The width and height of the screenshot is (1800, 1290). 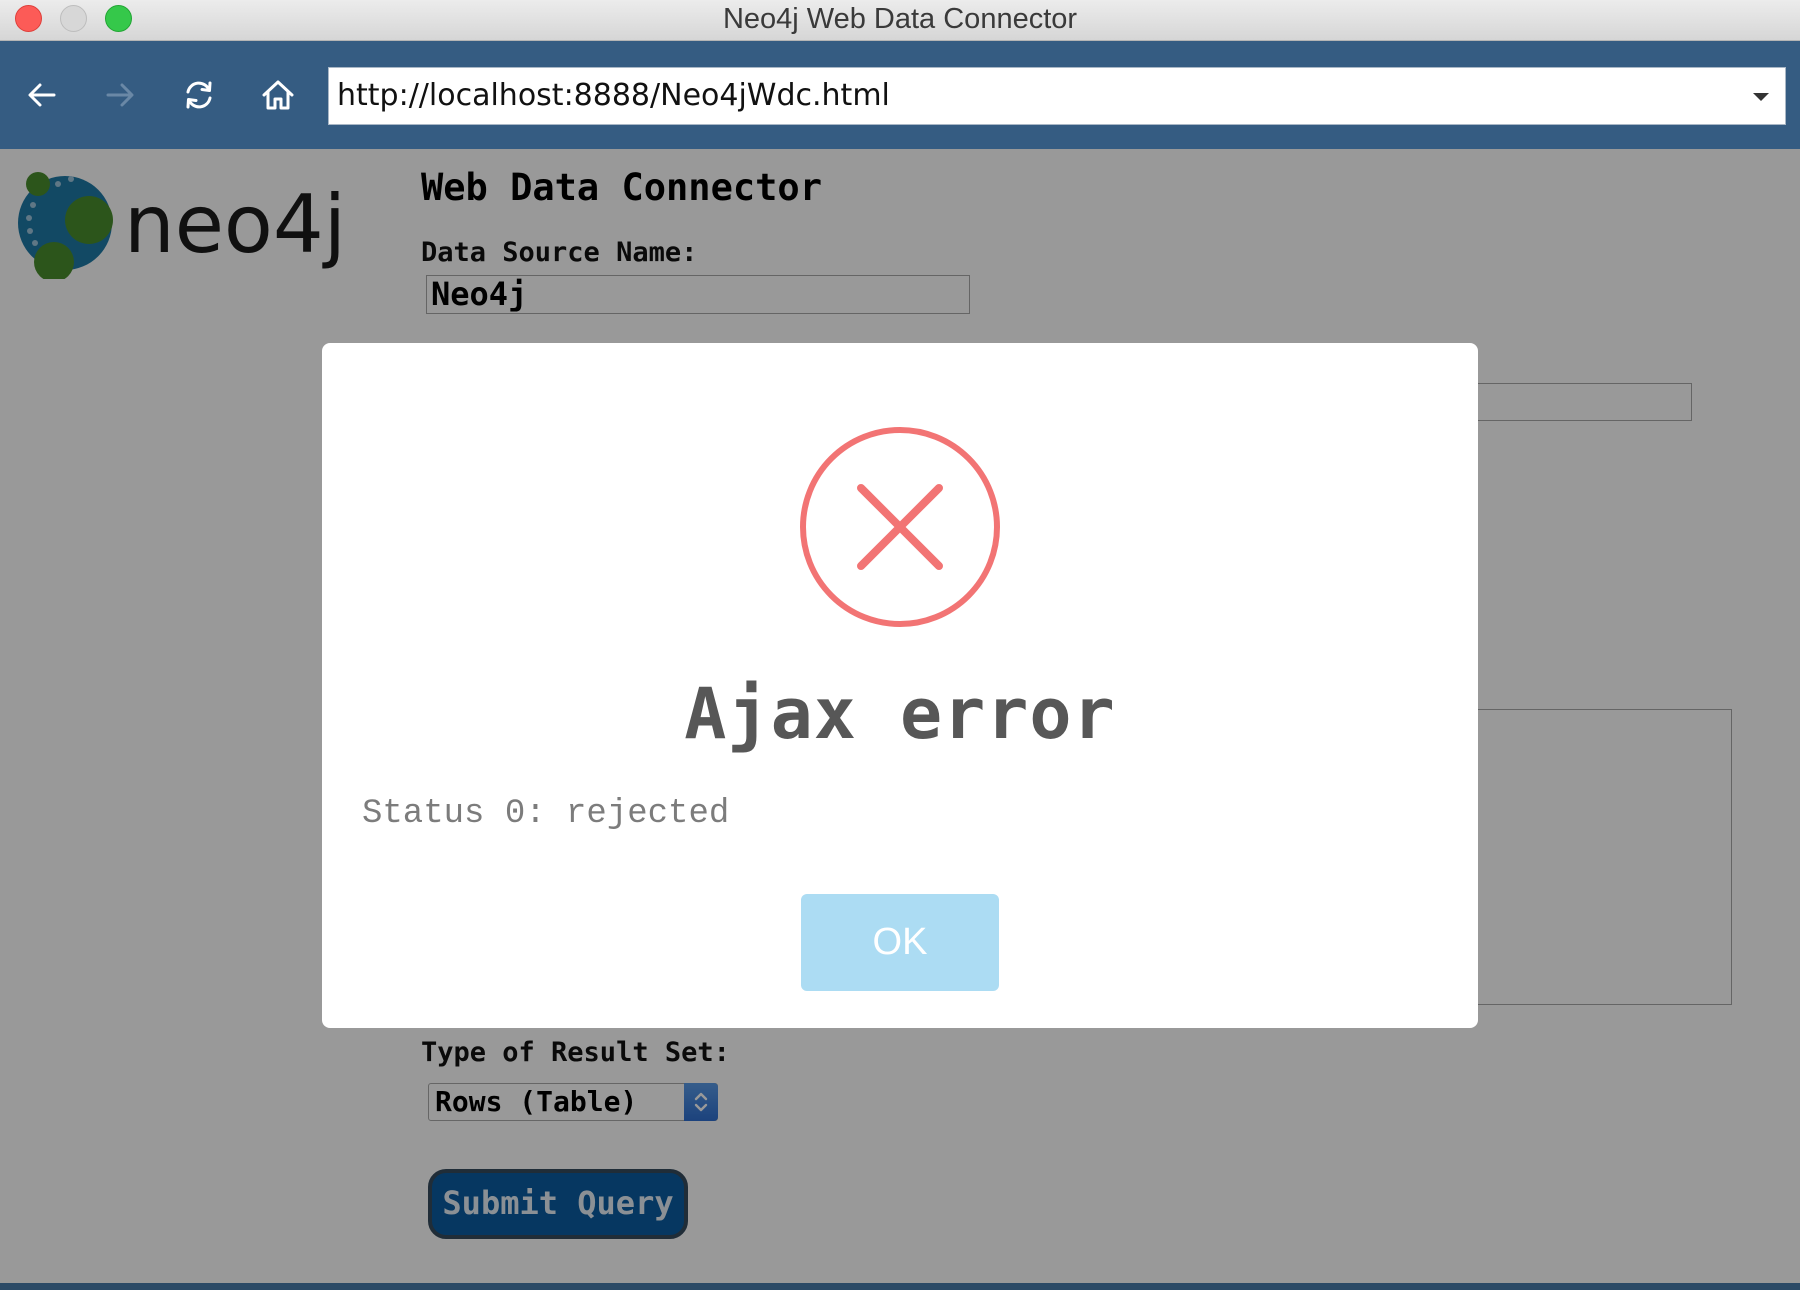 I want to click on home-icon, so click(x=278, y=95).